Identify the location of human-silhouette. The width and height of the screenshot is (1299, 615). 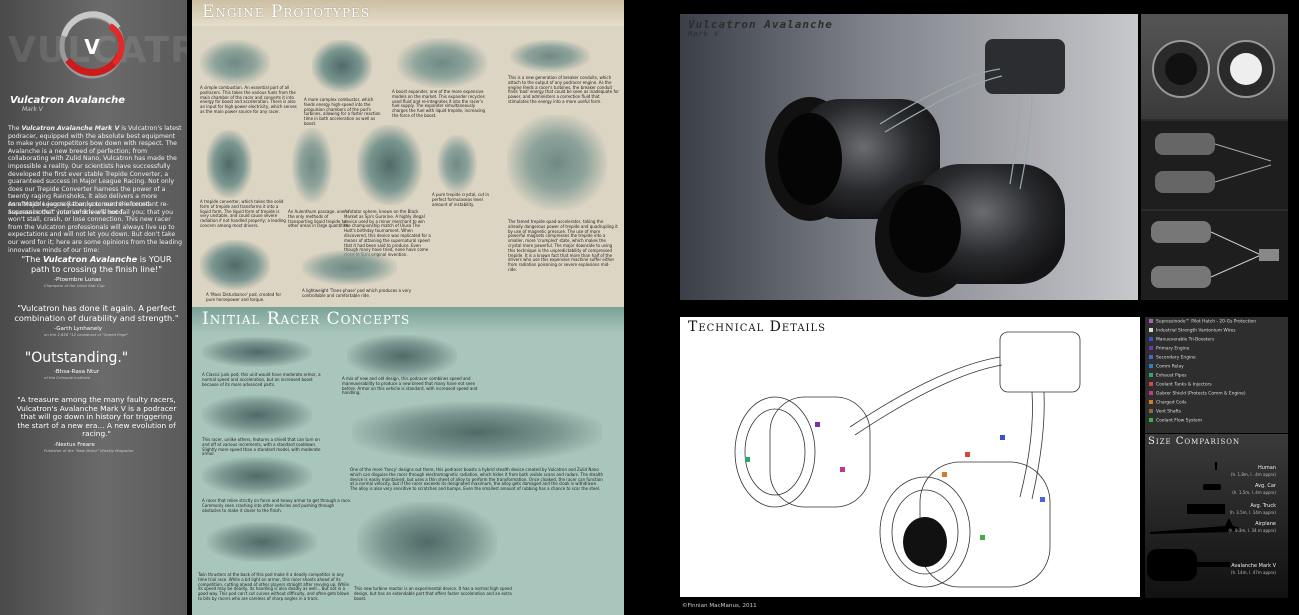
(1216, 466).